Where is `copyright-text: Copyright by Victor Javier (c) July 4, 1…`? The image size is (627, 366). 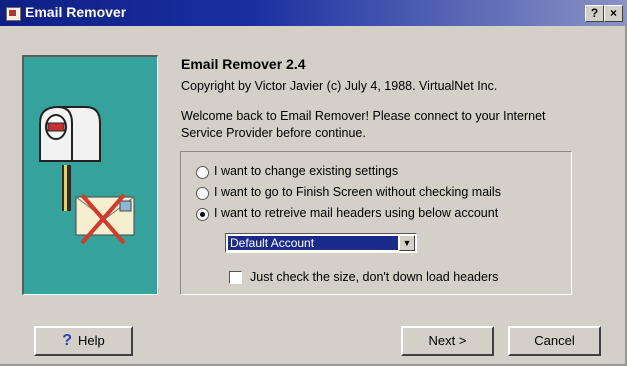 copyright-text: Copyright by Victor Javier (c) July 4, 1… is located at coordinates (339, 86).